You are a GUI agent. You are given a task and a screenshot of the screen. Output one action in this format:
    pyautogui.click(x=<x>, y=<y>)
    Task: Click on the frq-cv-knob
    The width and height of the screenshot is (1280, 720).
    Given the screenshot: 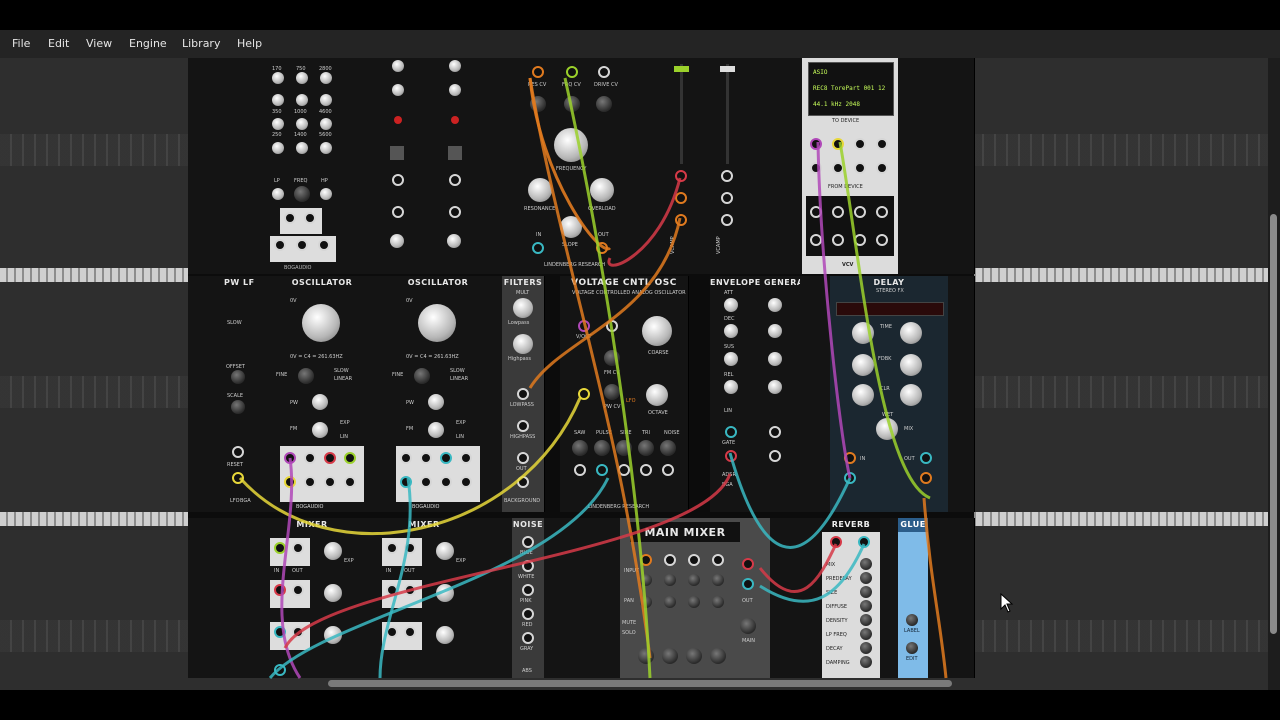 What is the action you would take?
    pyautogui.click(x=572, y=104)
    